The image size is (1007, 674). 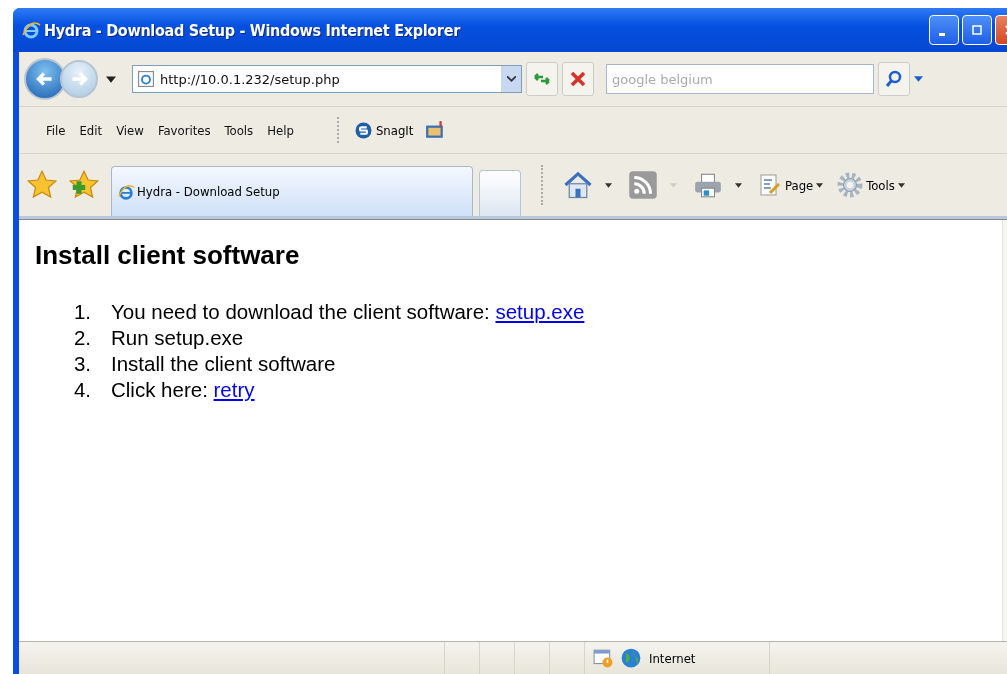 I want to click on menu-item: Tools, so click(x=239, y=130).